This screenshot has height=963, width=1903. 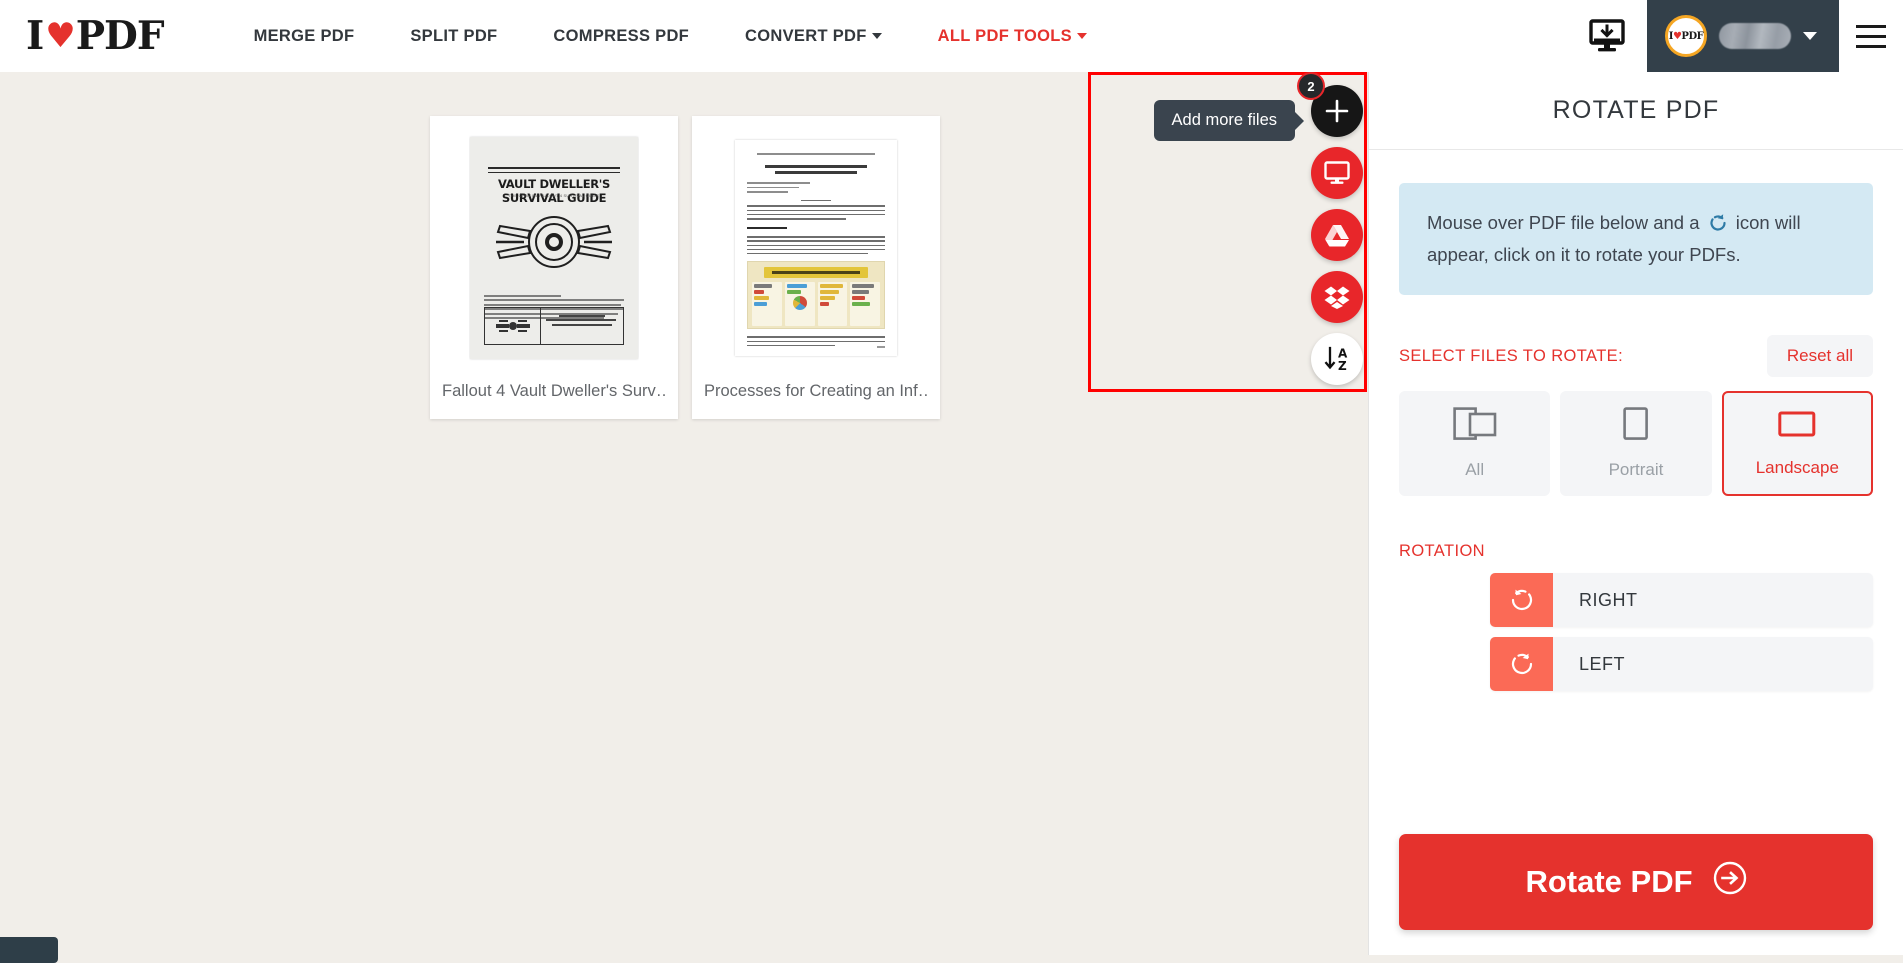 What do you see at coordinates (1311, 86) in the screenshot?
I see `file-count-badge: 2` at bounding box center [1311, 86].